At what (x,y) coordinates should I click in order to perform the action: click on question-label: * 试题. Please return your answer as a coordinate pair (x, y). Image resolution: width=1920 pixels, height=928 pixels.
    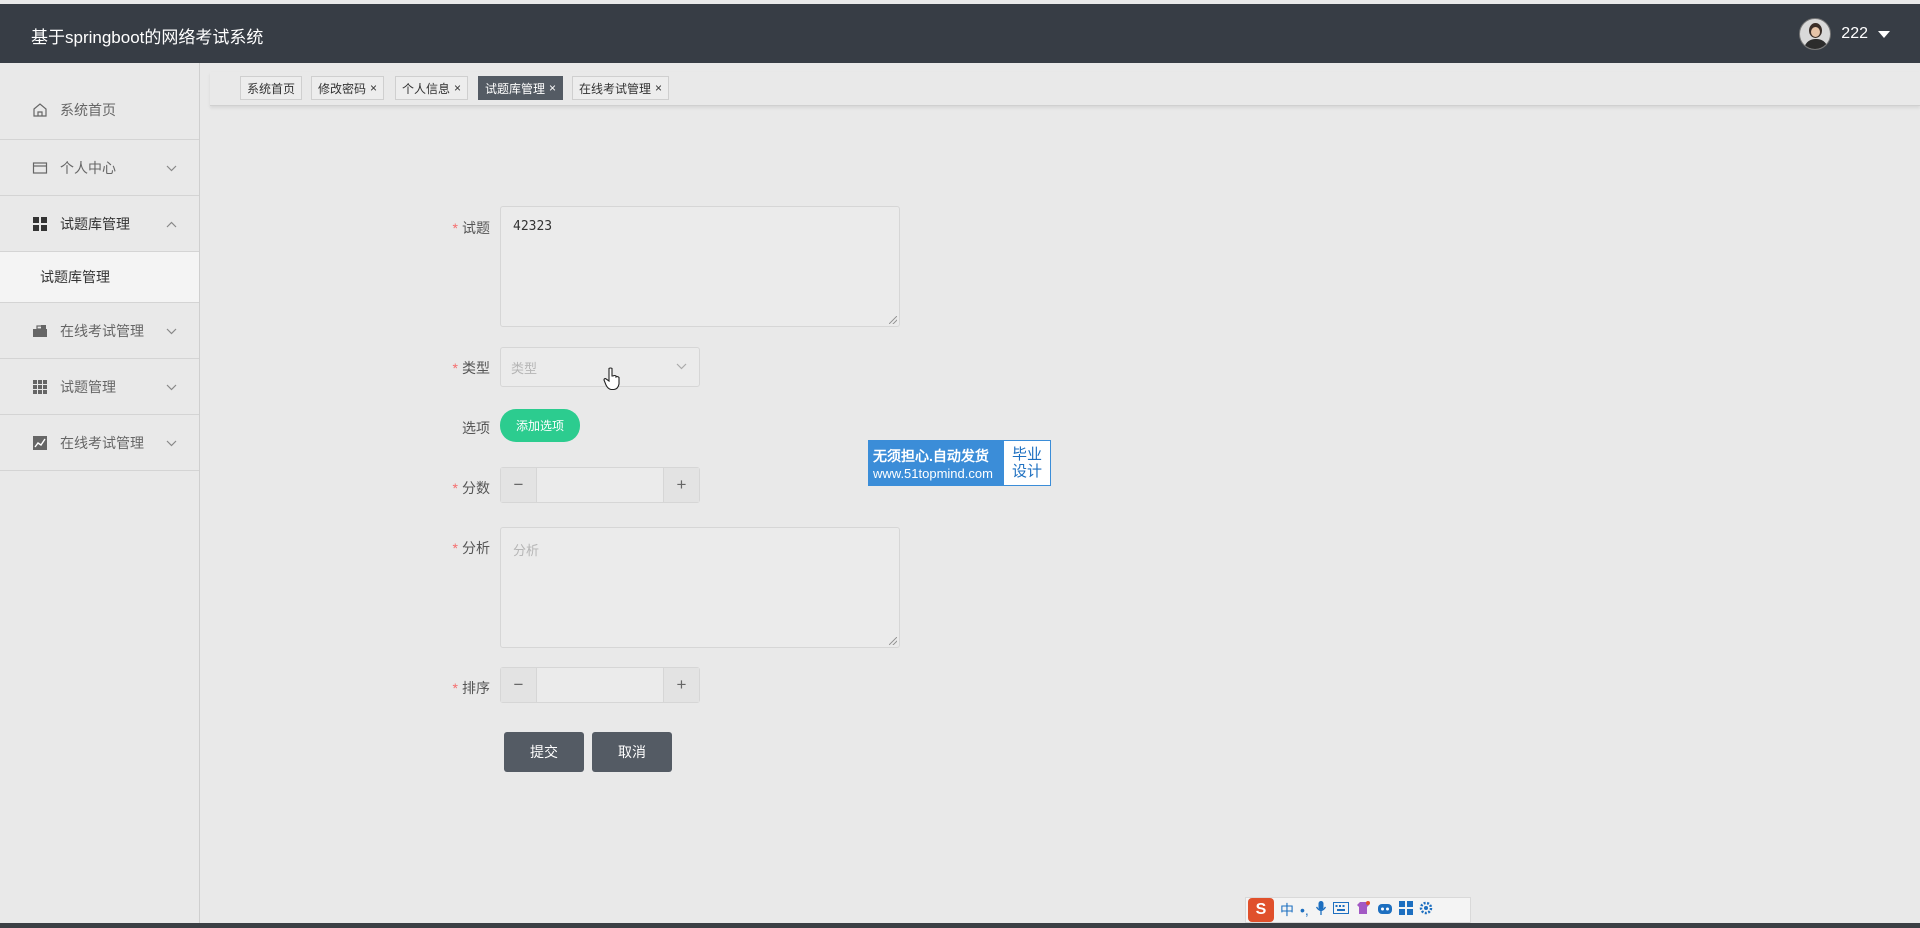
    Looking at the image, I should click on (465, 228).